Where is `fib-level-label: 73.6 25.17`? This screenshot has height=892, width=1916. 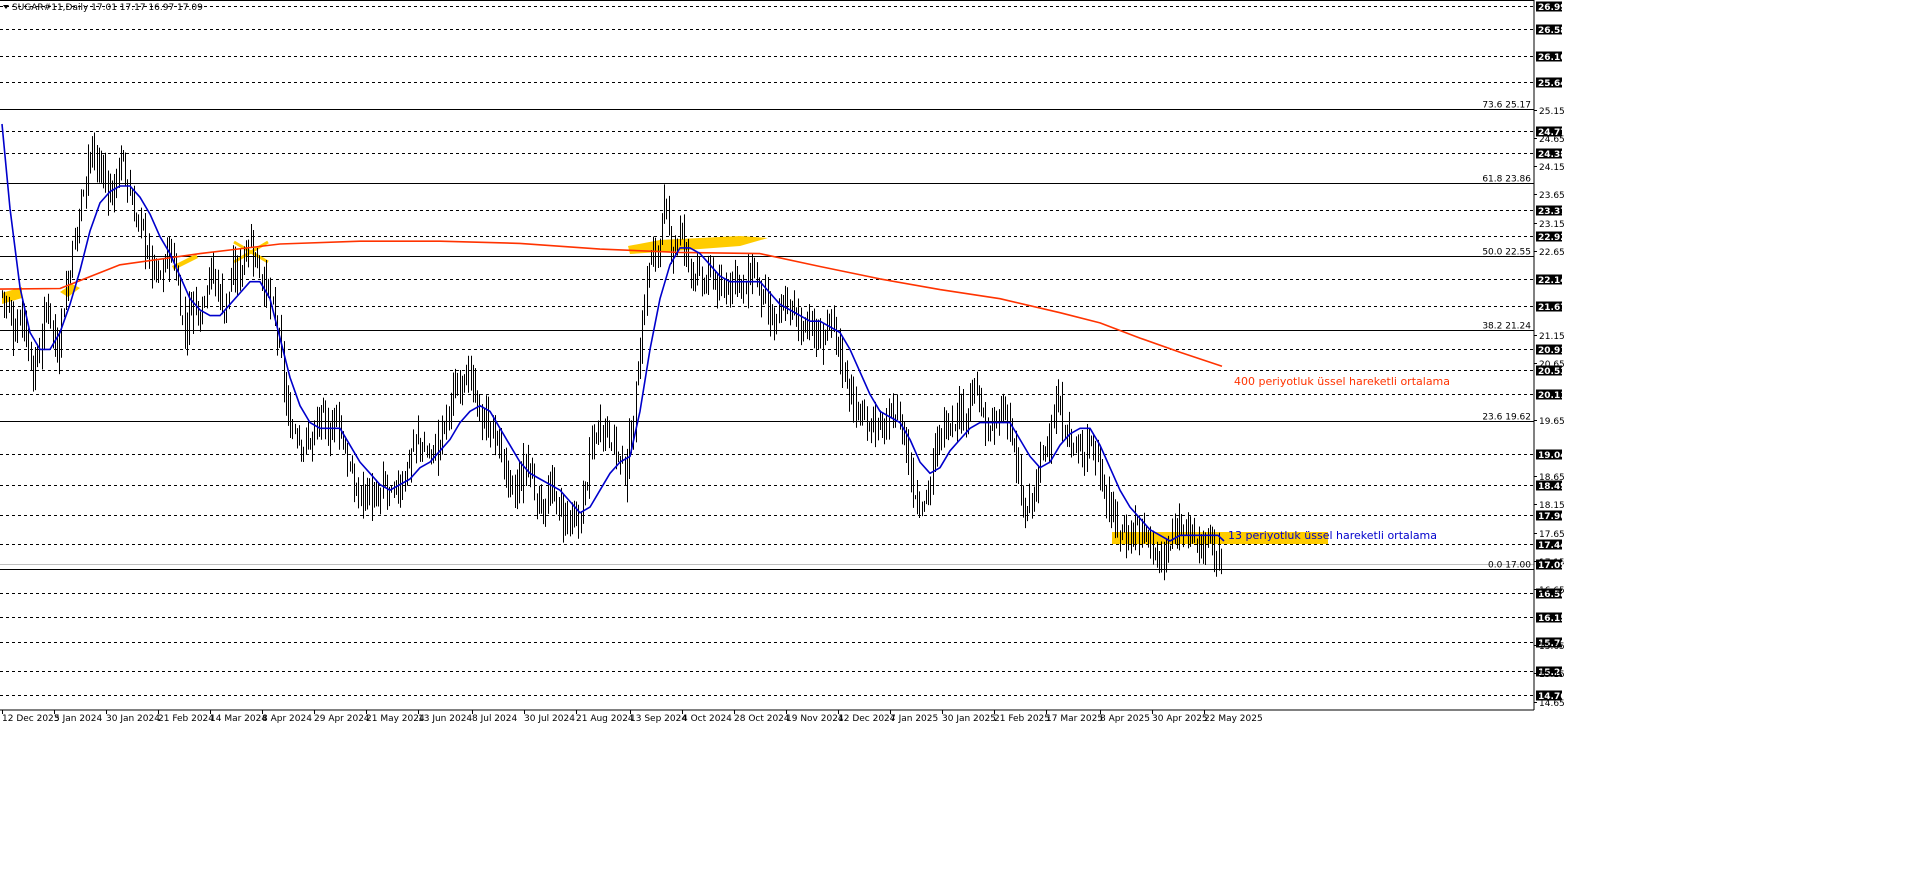
fib-level-label: 73.6 25.17 is located at coordinates (1506, 106).